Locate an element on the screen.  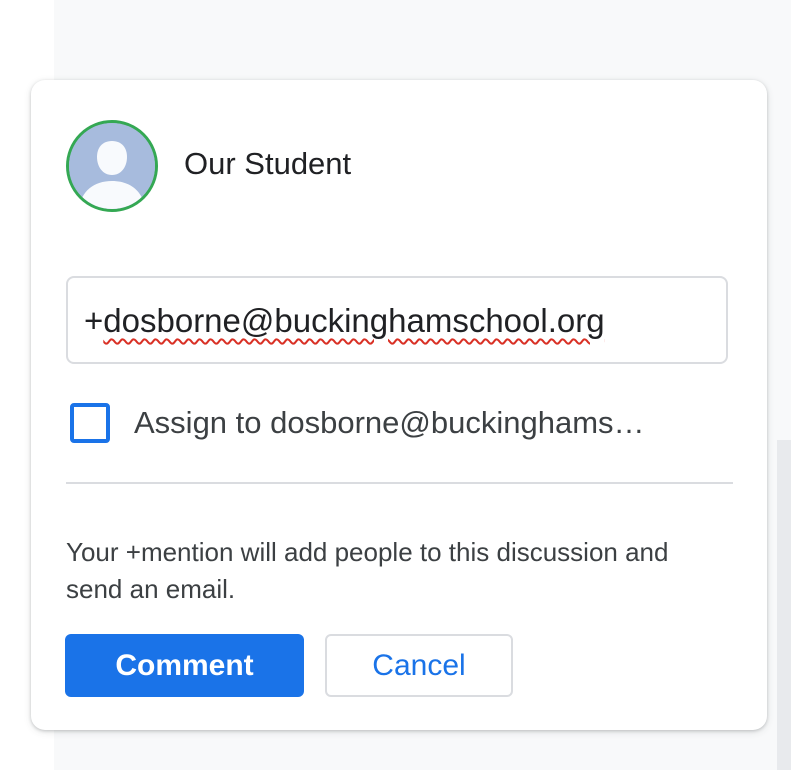
person-icon is located at coordinates (112, 166).